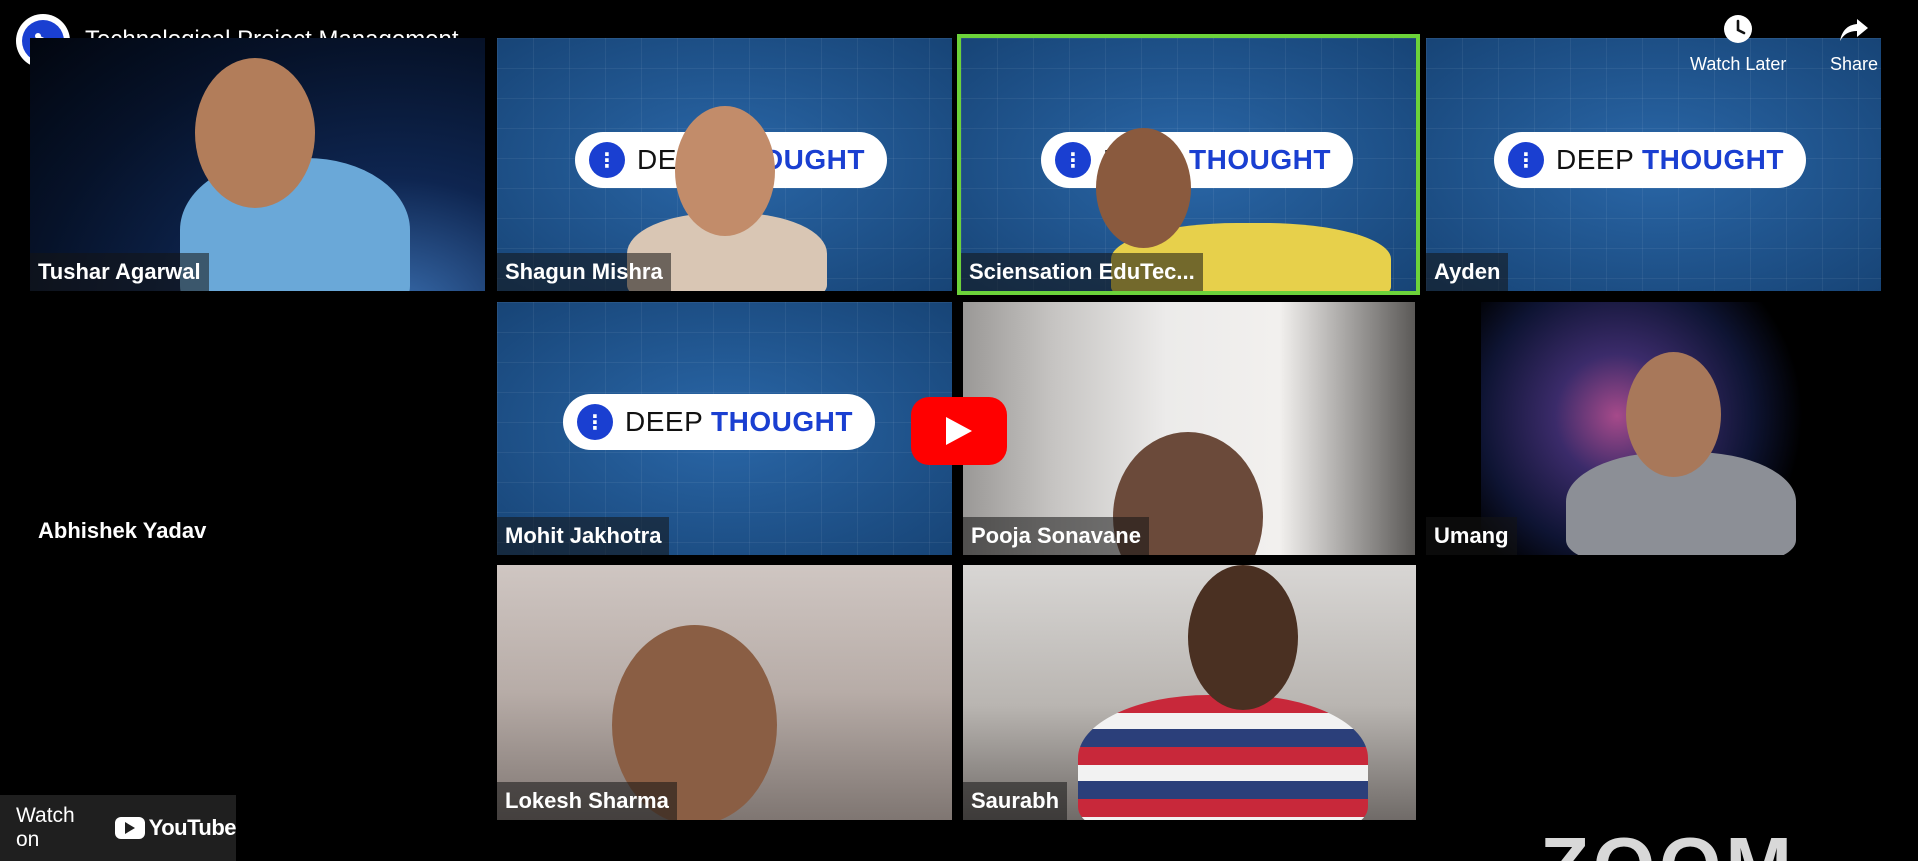 The image size is (1918, 861). Describe the element at coordinates (1471, 536) in the screenshot. I see `participant-name: Umang` at that location.